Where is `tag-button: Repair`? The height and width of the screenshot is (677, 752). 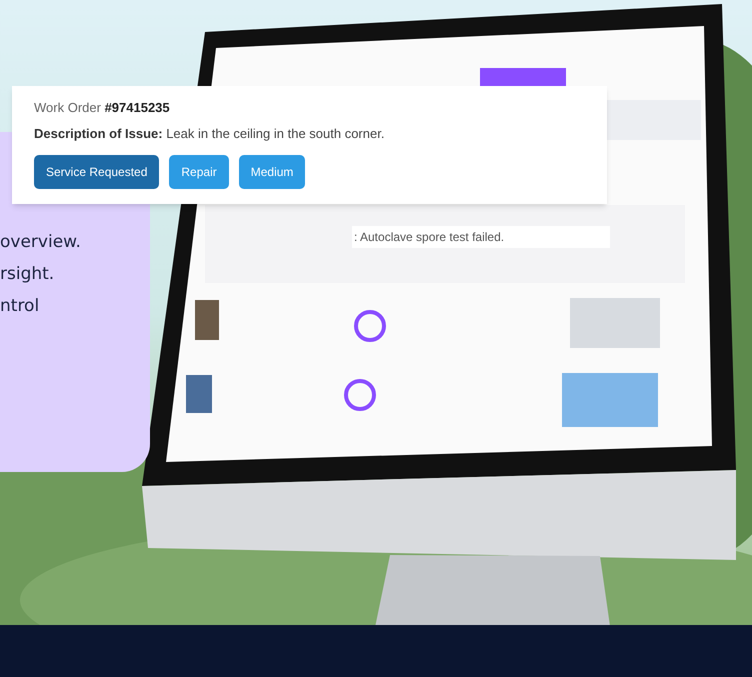 tag-button: Repair is located at coordinates (199, 172).